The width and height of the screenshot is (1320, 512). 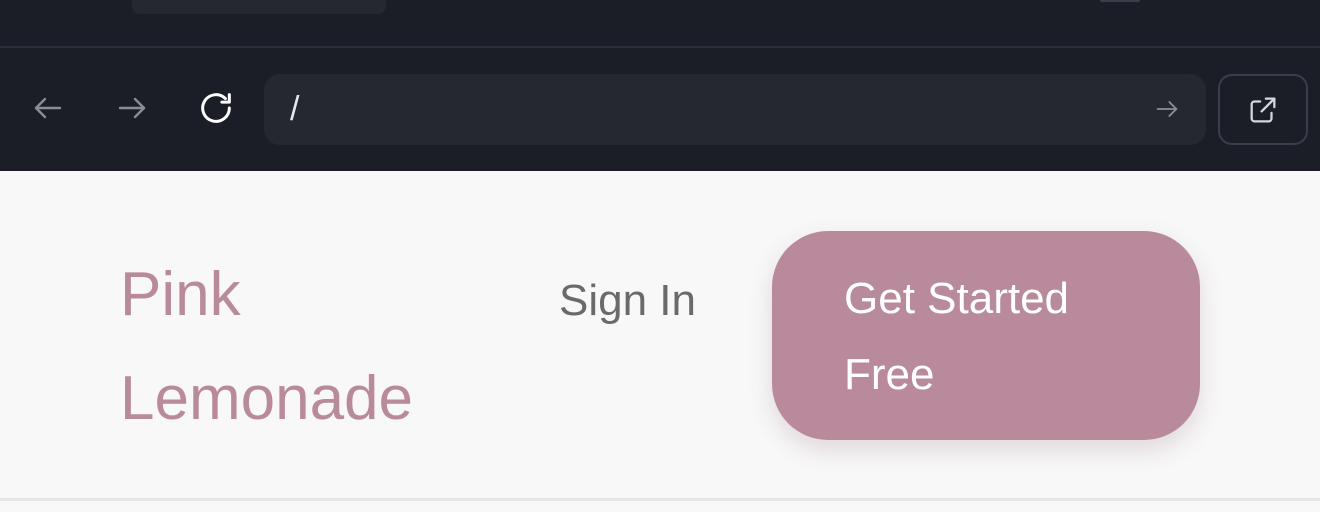 I want to click on forward-button, so click(x=132, y=108).